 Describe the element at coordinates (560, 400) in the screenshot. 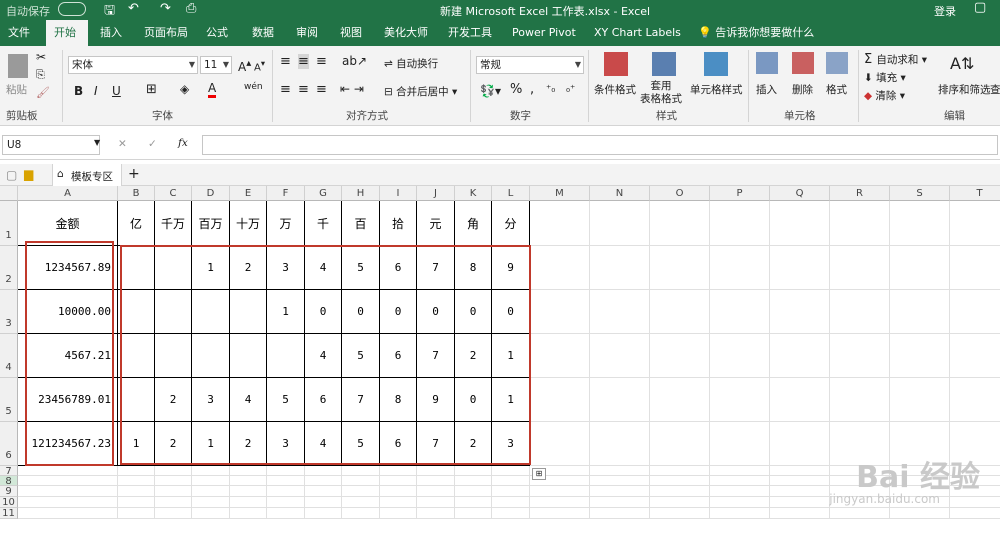

I see `cell-m5` at that location.